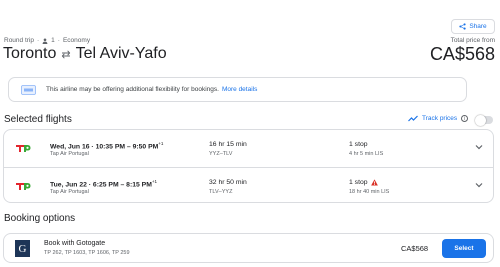 The height and width of the screenshot is (267, 500). Describe the element at coordinates (228, 144) in the screenshot. I see `flight-duration: 16 hr 15 min` at that location.